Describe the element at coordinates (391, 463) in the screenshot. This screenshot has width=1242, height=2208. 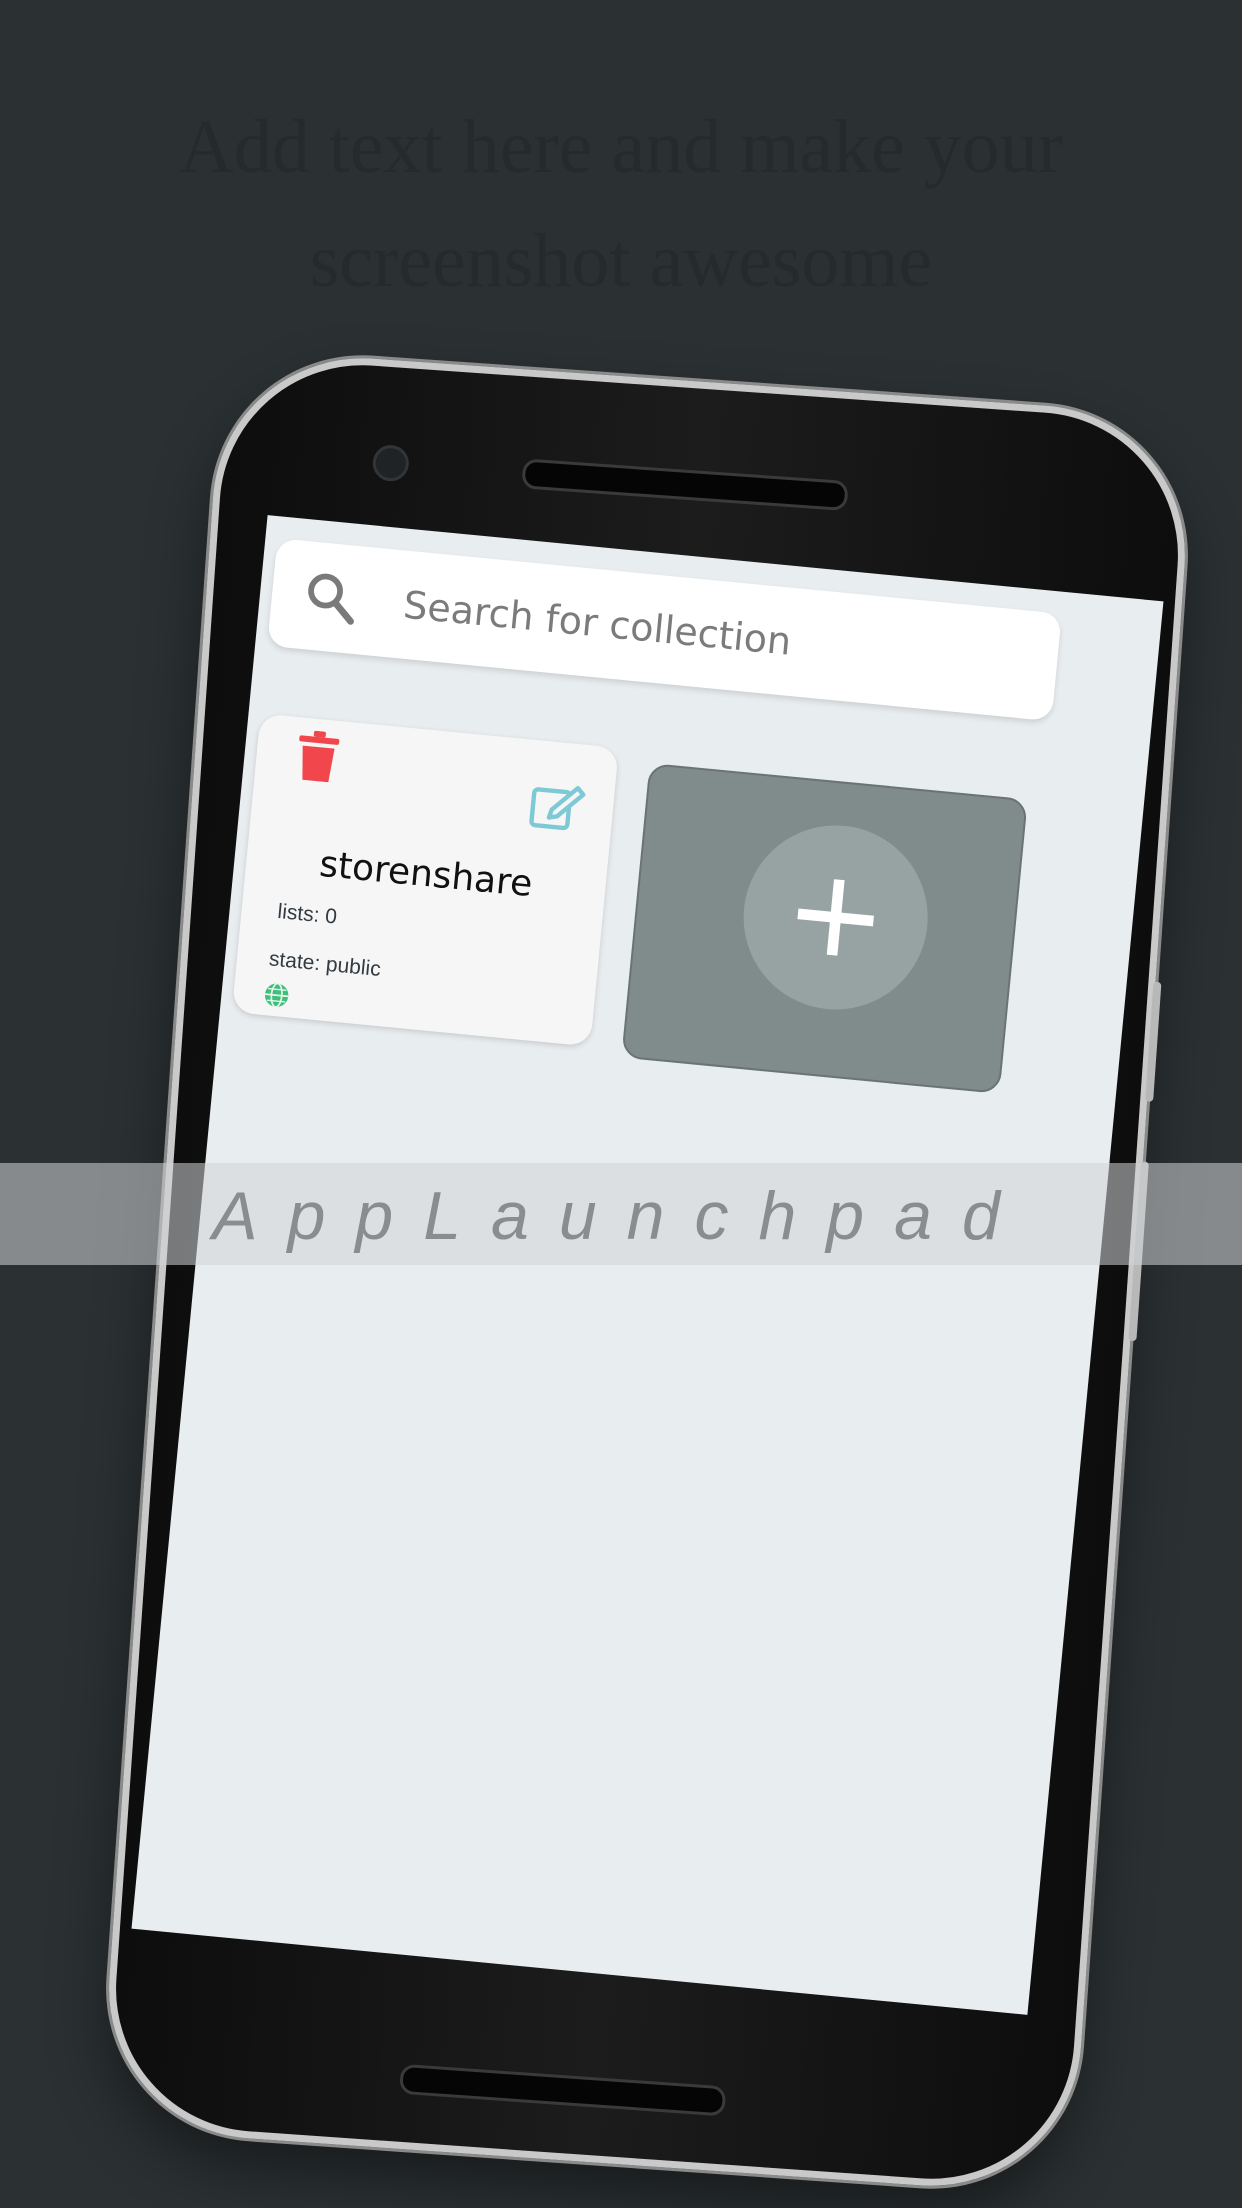
I see `camera-icon` at that location.